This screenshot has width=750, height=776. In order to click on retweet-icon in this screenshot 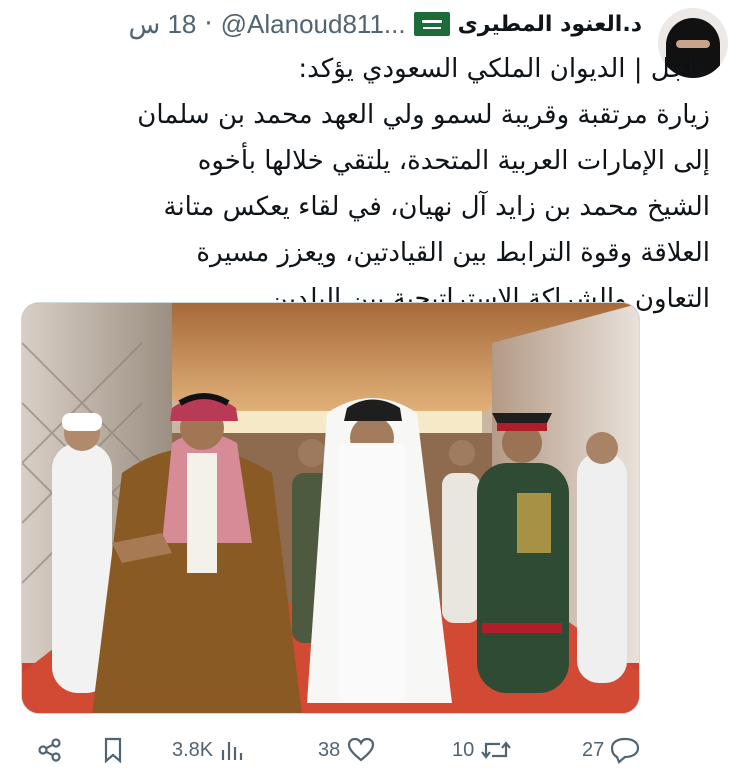, I will do `click(496, 750)`.